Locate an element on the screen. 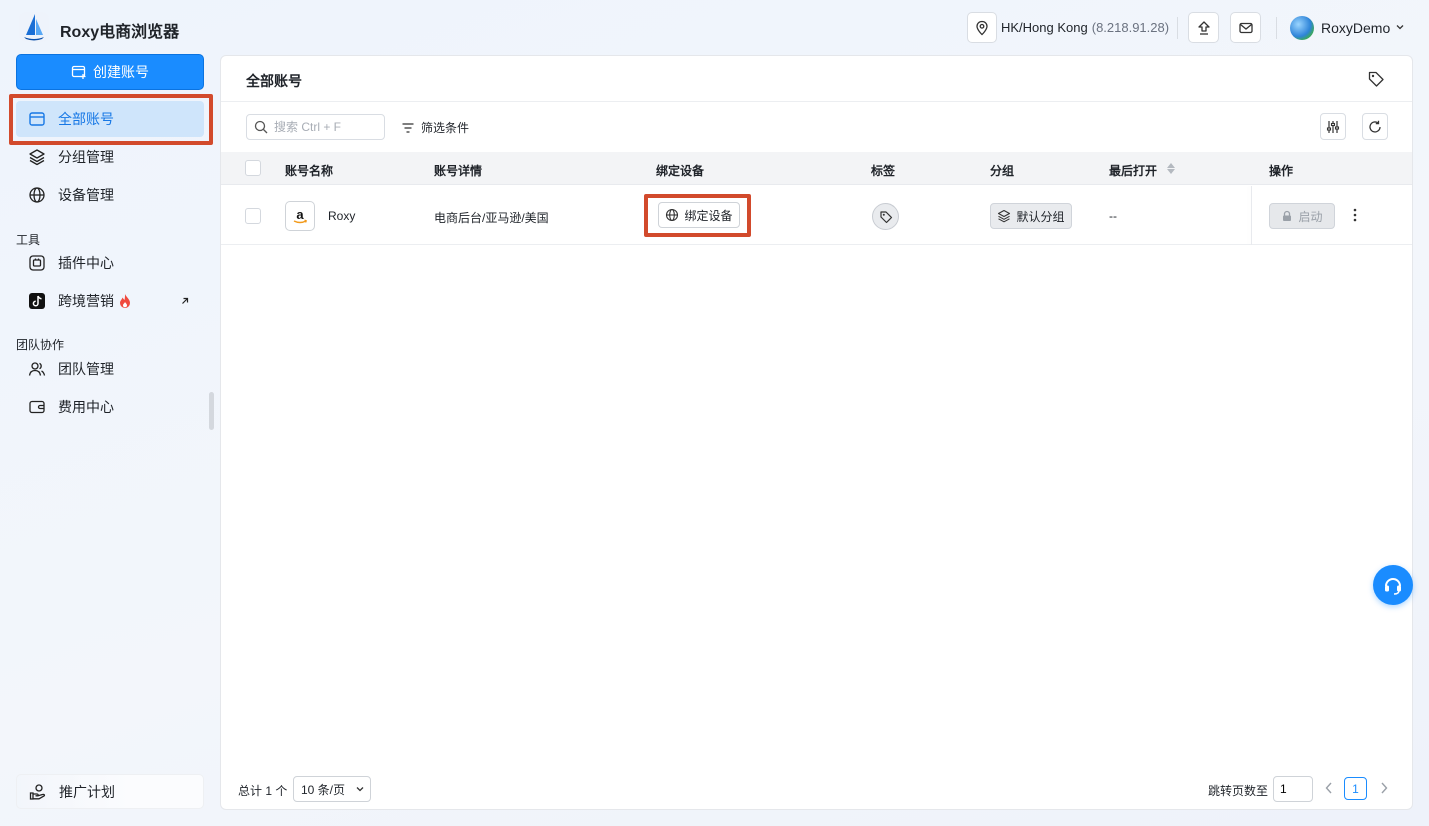  group-badge: 默认分组 is located at coordinates (1031, 216).